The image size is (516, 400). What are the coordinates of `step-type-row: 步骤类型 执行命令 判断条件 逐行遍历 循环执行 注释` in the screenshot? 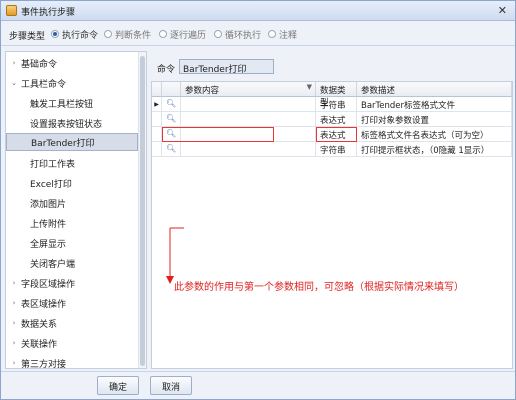 It's located at (258, 34).